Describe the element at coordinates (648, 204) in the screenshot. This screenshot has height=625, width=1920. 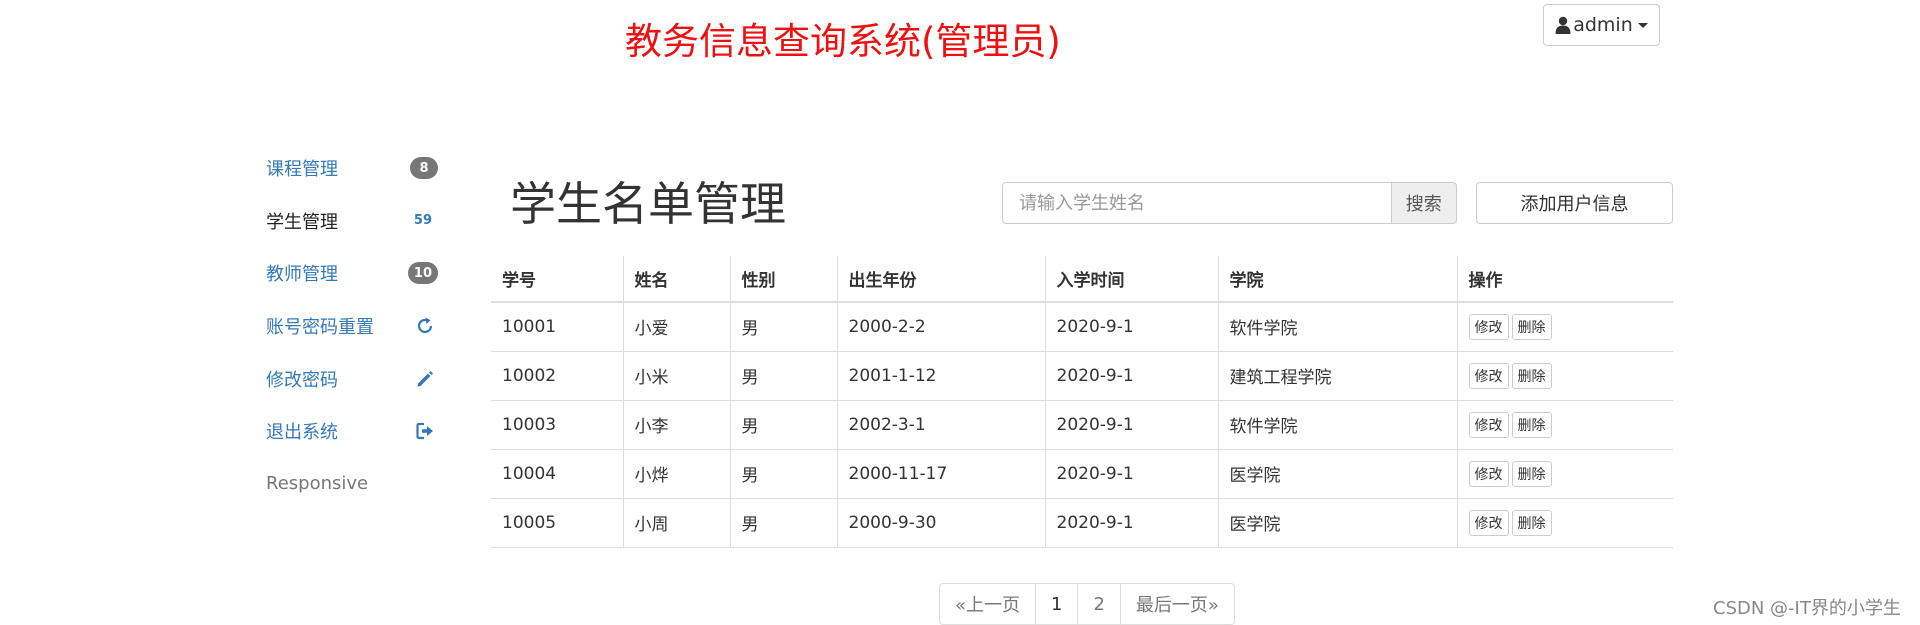
I see `page-title: 学生名单管理` at that location.